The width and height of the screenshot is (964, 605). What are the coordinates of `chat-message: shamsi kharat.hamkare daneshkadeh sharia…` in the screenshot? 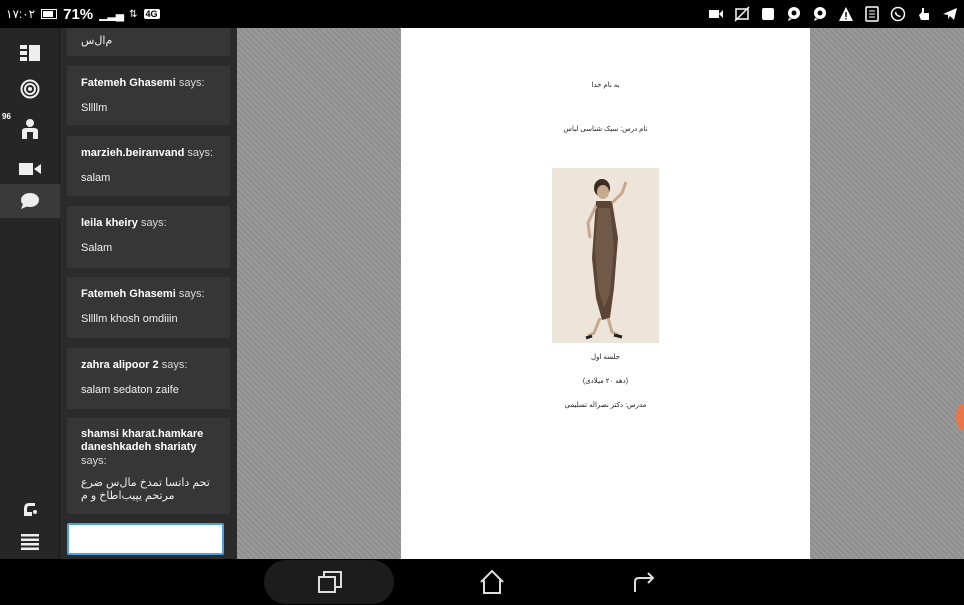 It's located at (148, 466).